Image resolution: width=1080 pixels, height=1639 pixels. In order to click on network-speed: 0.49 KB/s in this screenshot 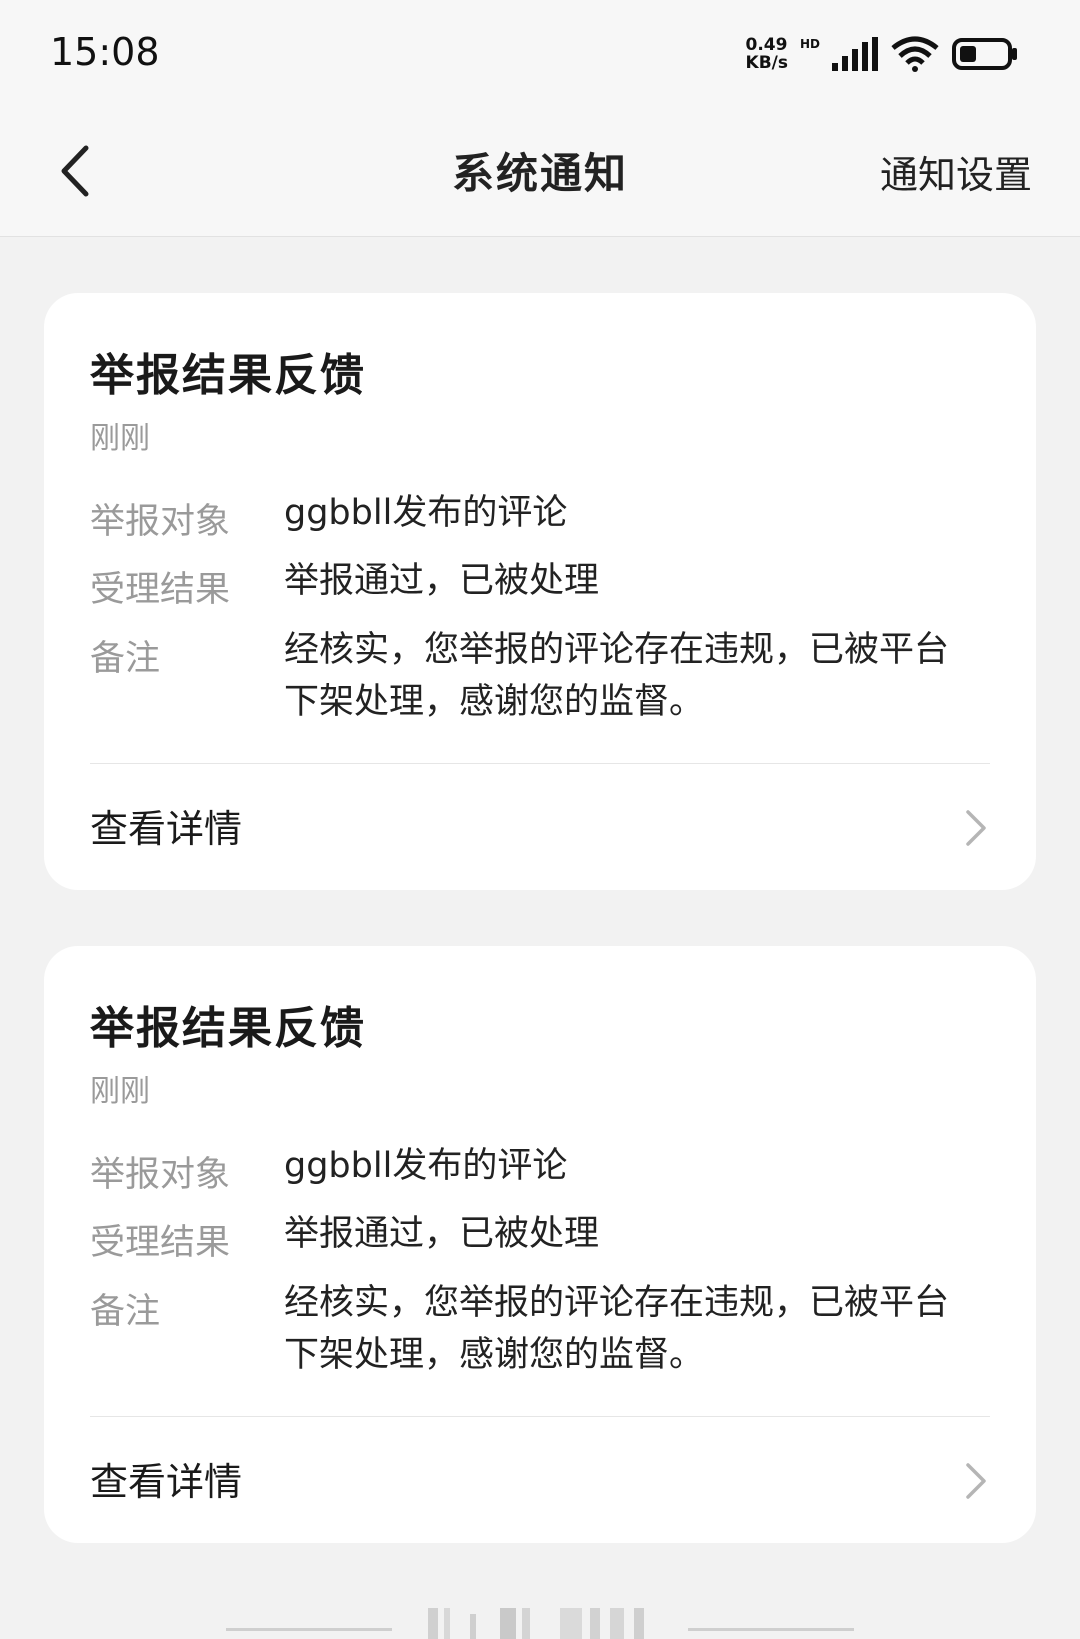, I will do `click(767, 54)`.